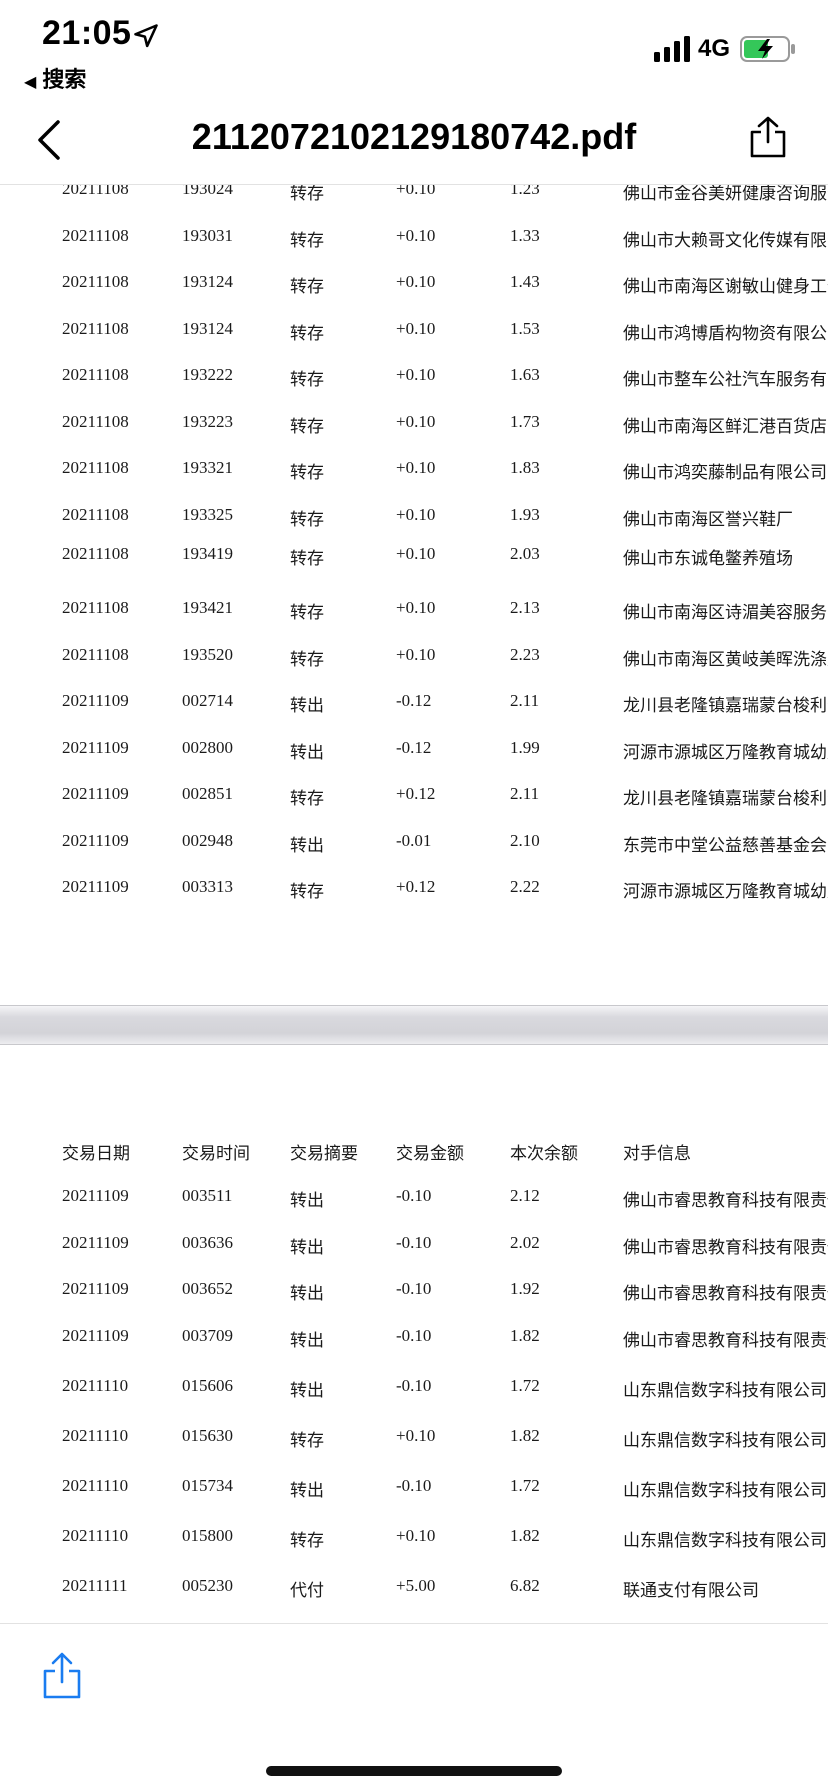  I want to click on cell-balance: 2.03, so click(525, 553).